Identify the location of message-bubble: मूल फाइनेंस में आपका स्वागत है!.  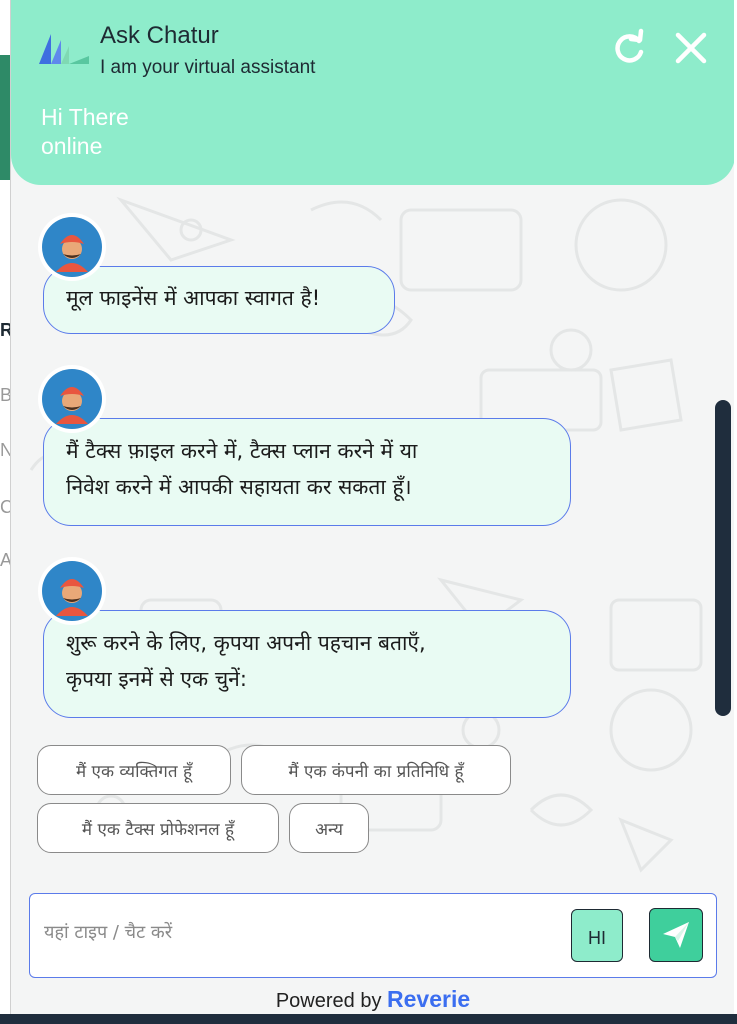
(219, 300).